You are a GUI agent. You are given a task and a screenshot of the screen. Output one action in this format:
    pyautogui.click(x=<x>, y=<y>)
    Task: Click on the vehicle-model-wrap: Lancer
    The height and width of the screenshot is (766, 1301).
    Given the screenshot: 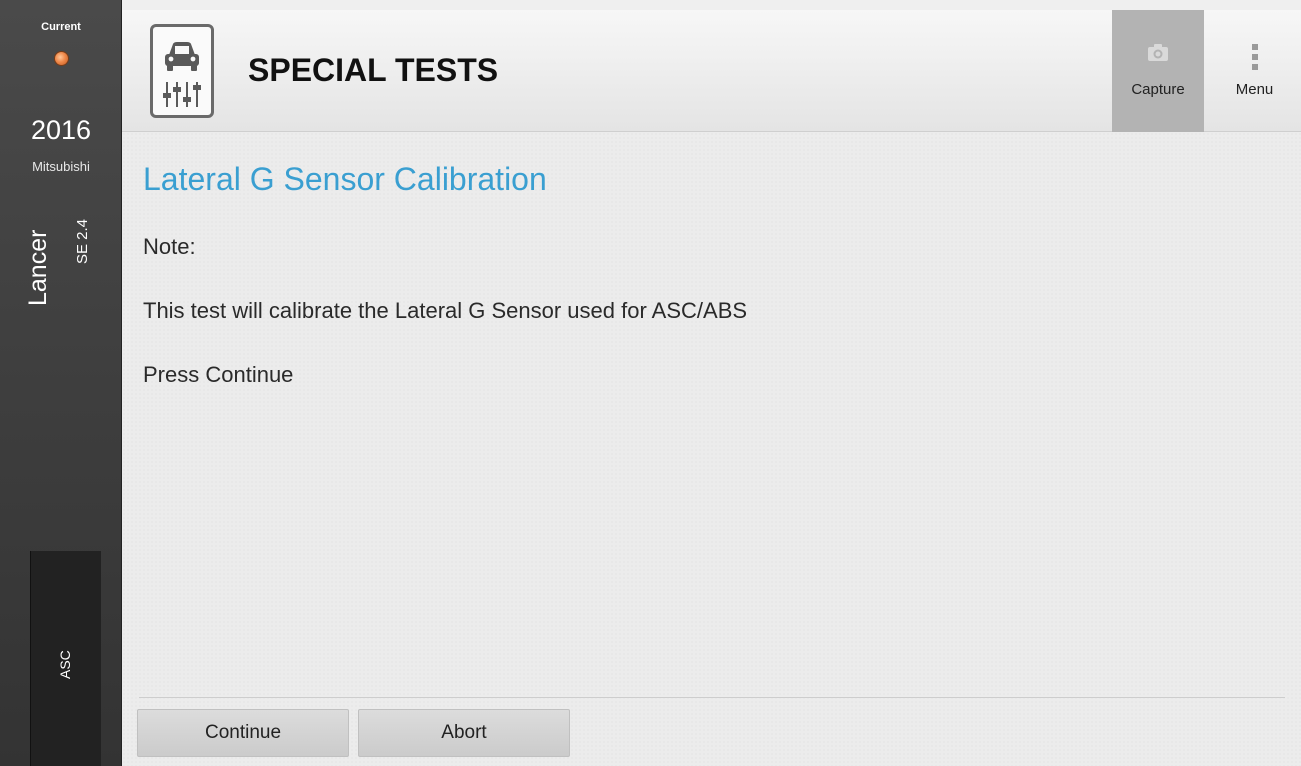 What is the action you would take?
    pyautogui.click(x=44, y=251)
    